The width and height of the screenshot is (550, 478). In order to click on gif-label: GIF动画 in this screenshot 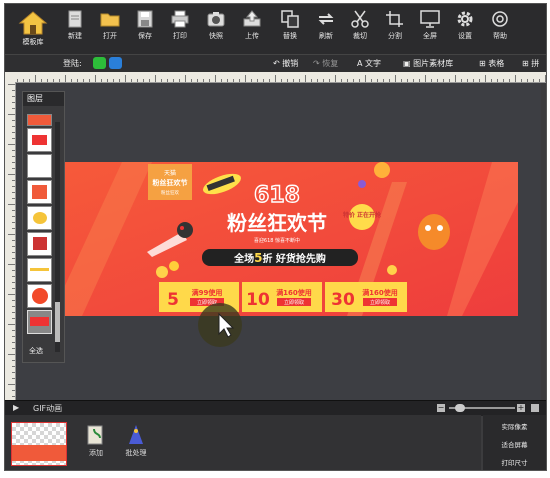, I will do `click(48, 408)`.